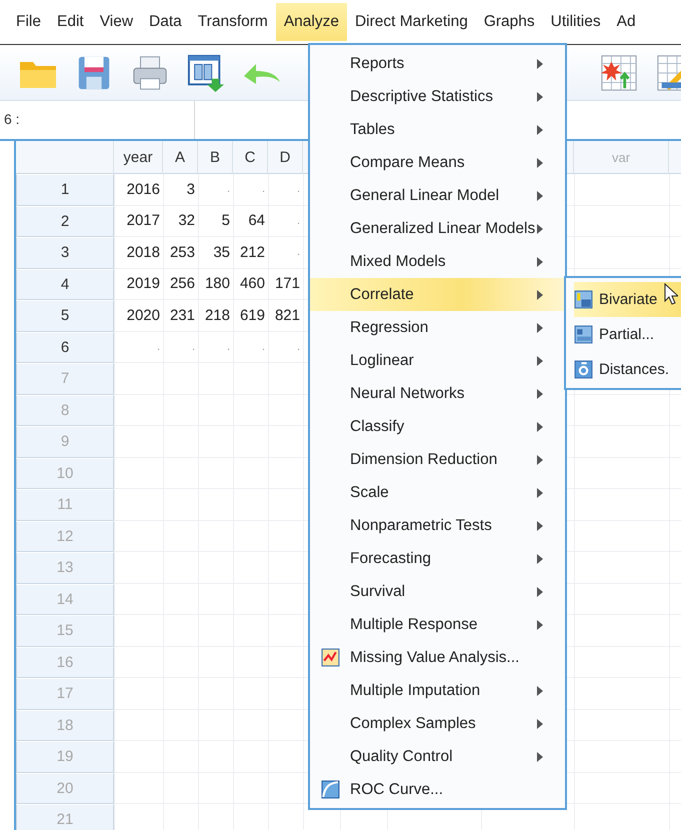 The width and height of the screenshot is (681, 830). Describe the element at coordinates (97, 120) in the screenshot. I see `cell-reference: 6 :` at that location.